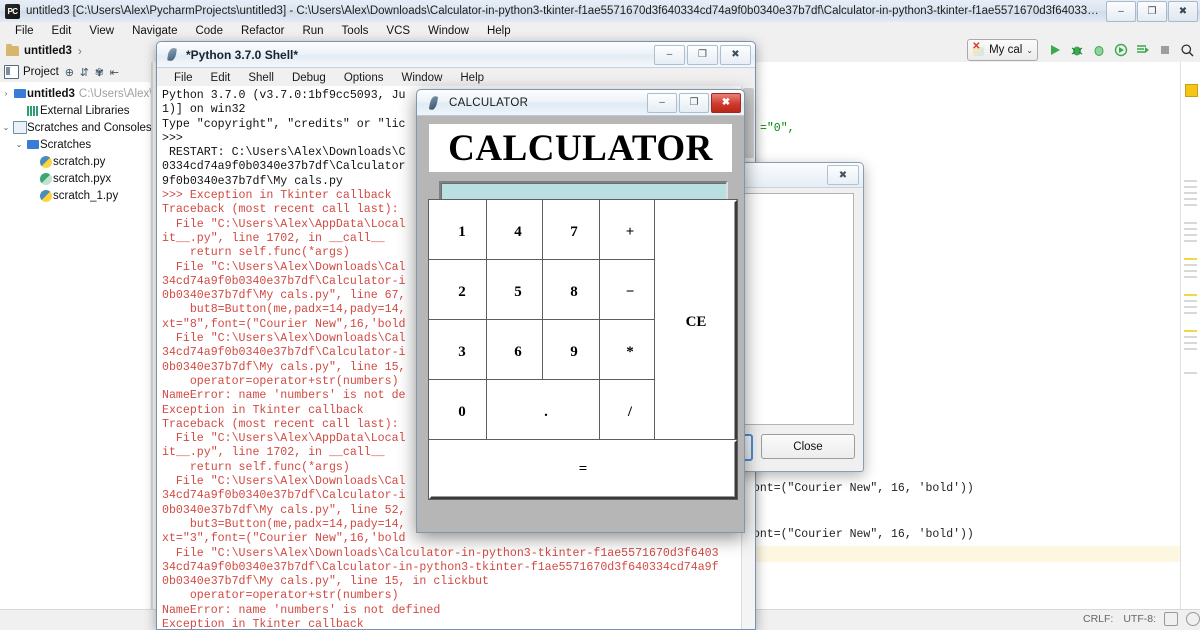 The height and width of the screenshot is (630, 1200). What do you see at coordinates (499, 31) in the screenshot?
I see `menu-item-help: Help` at bounding box center [499, 31].